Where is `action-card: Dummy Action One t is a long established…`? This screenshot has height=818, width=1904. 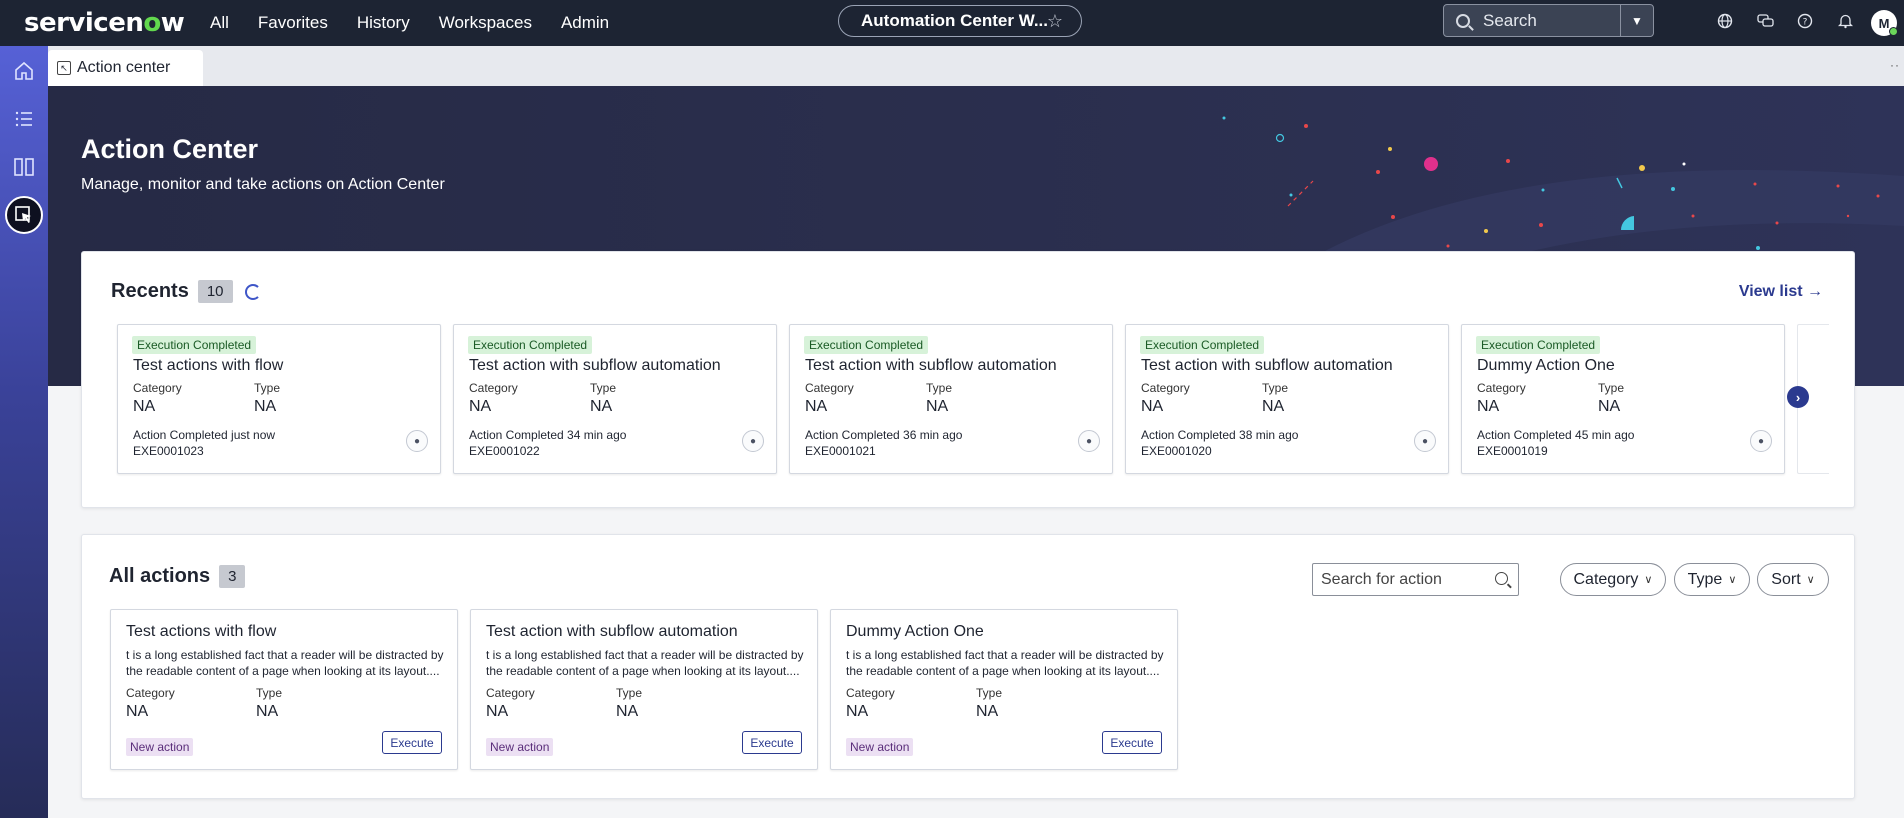 action-card: Dummy Action One t is a long established… is located at coordinates (1004, 689).